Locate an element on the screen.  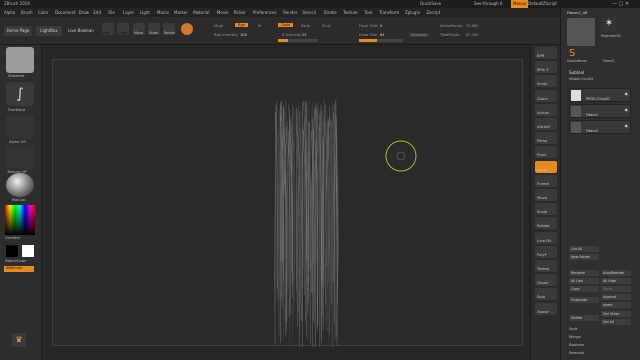
menu-item: Color is located at coordinates (43, 12).